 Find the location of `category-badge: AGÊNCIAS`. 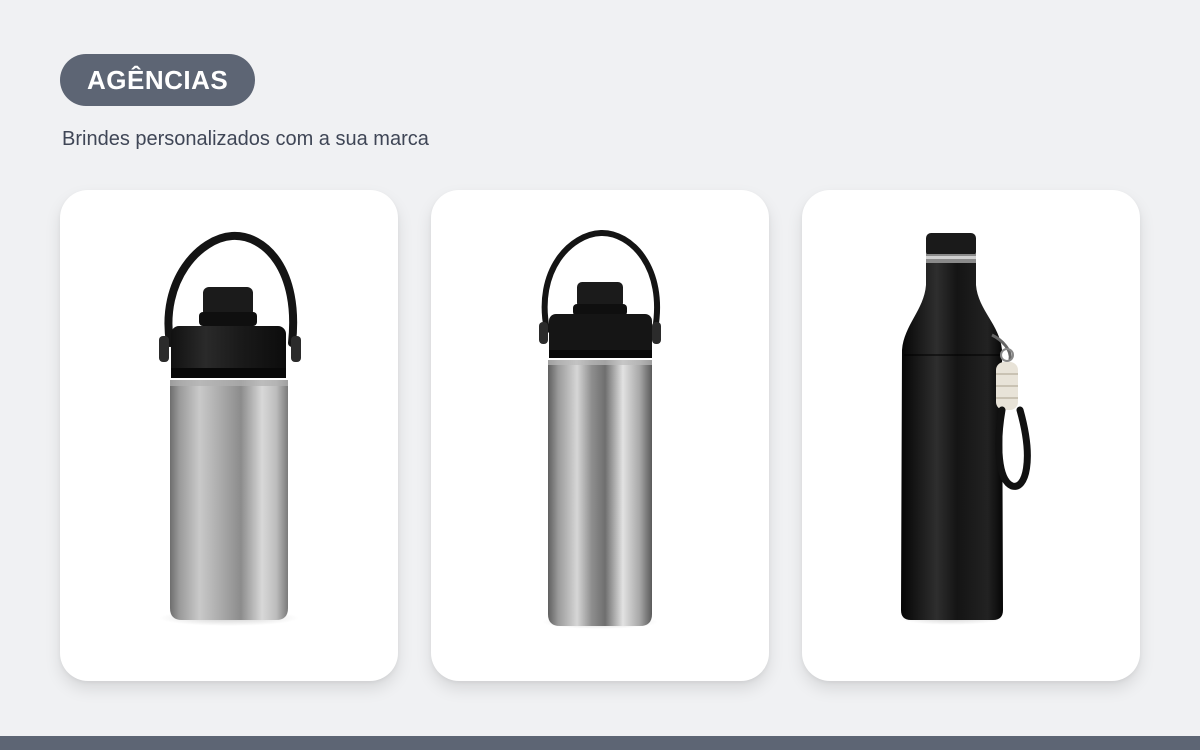

category-badge: AGÊNCIAS is located at coordinates (158, 80).